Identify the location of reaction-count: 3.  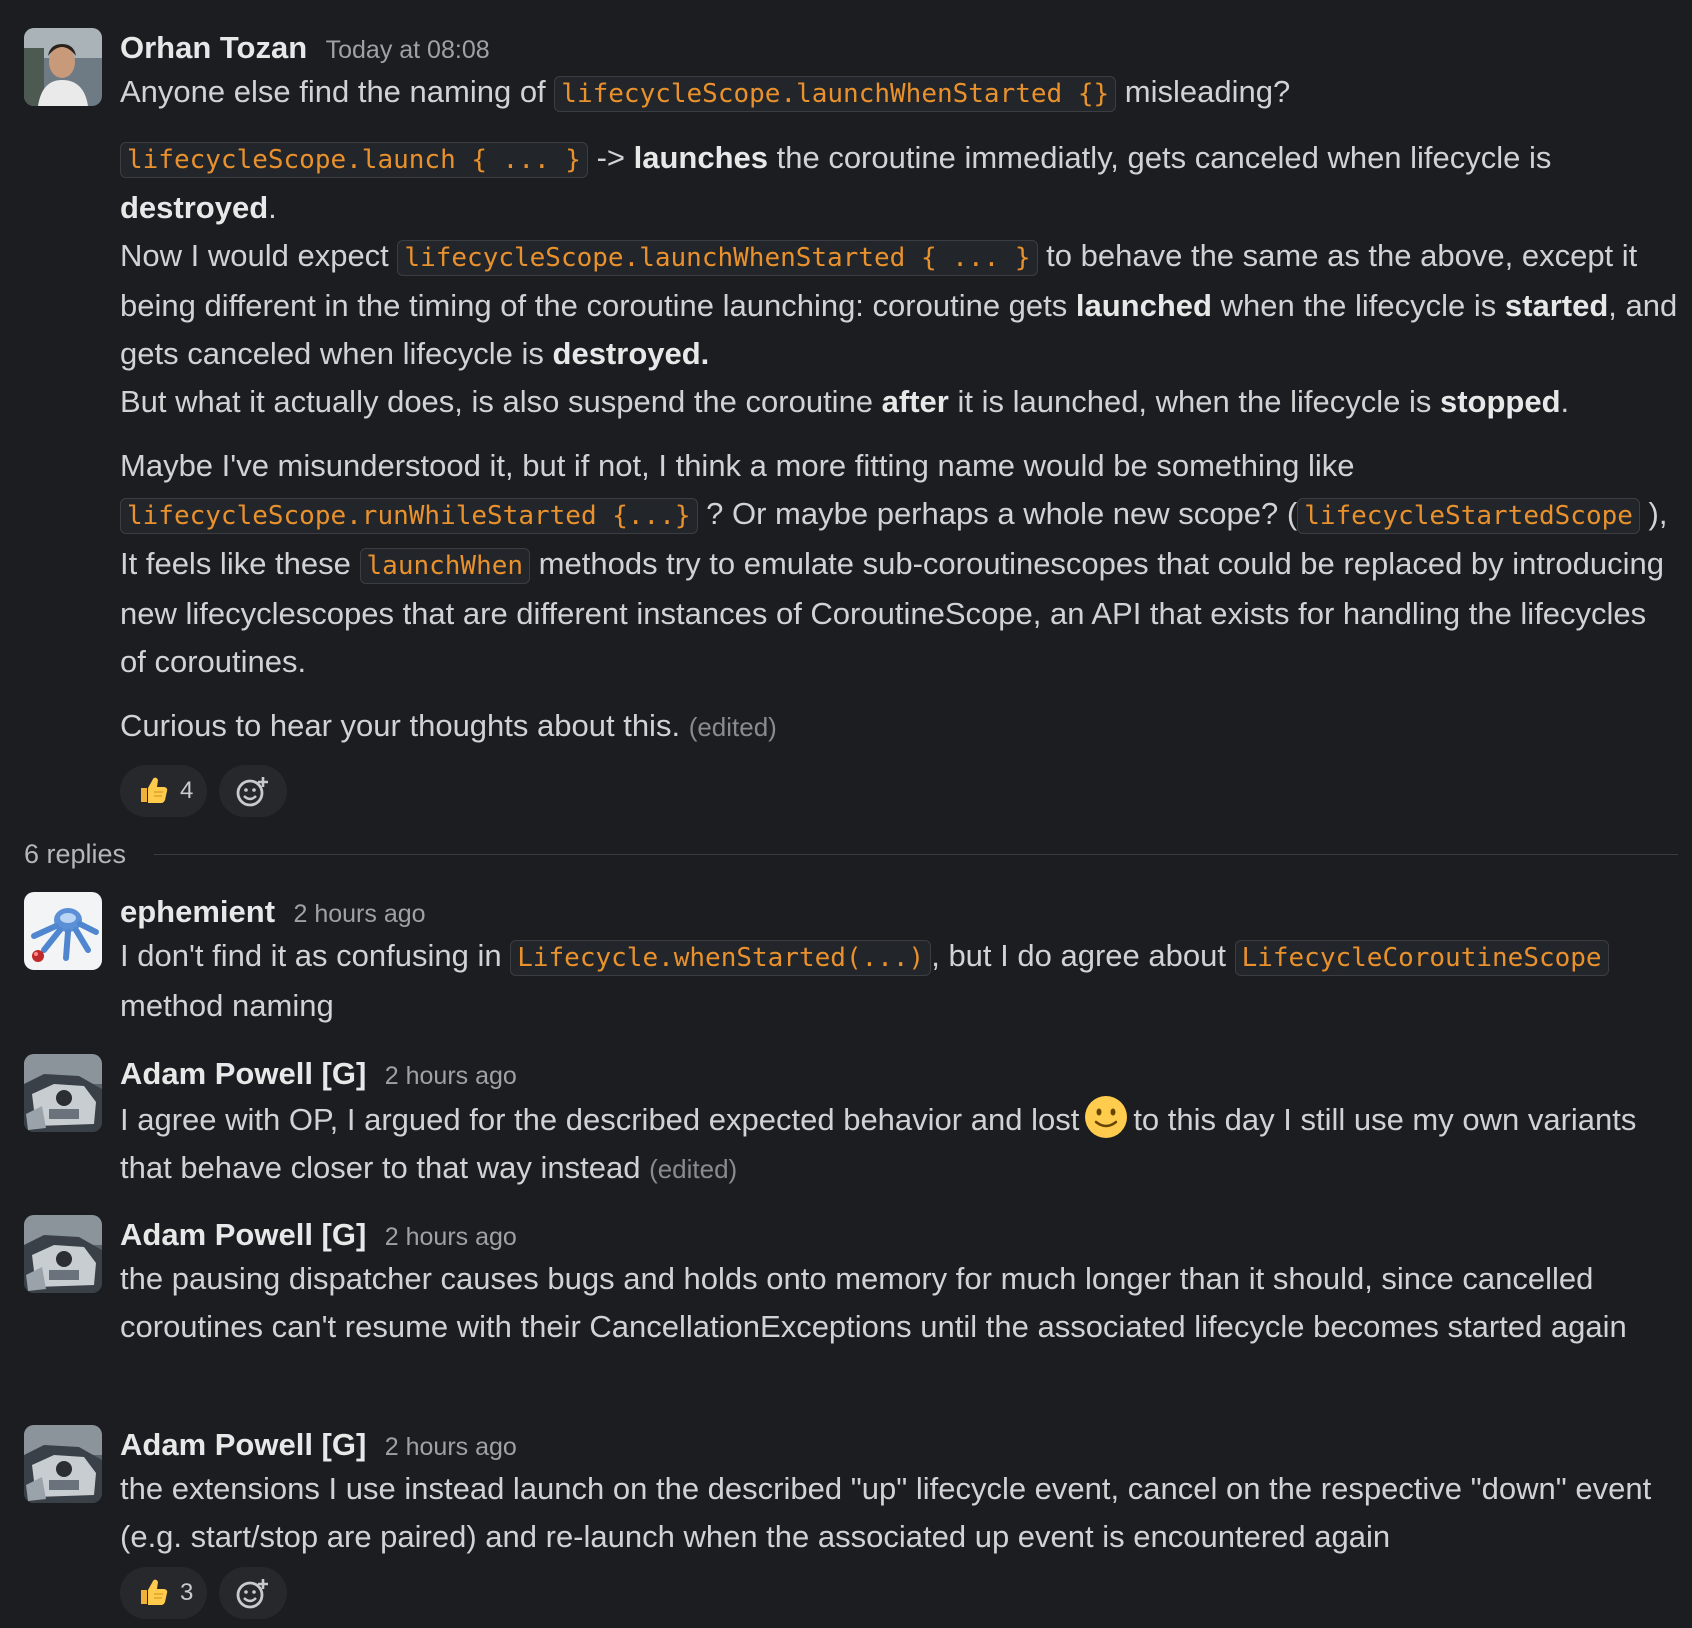
(187, 1592).